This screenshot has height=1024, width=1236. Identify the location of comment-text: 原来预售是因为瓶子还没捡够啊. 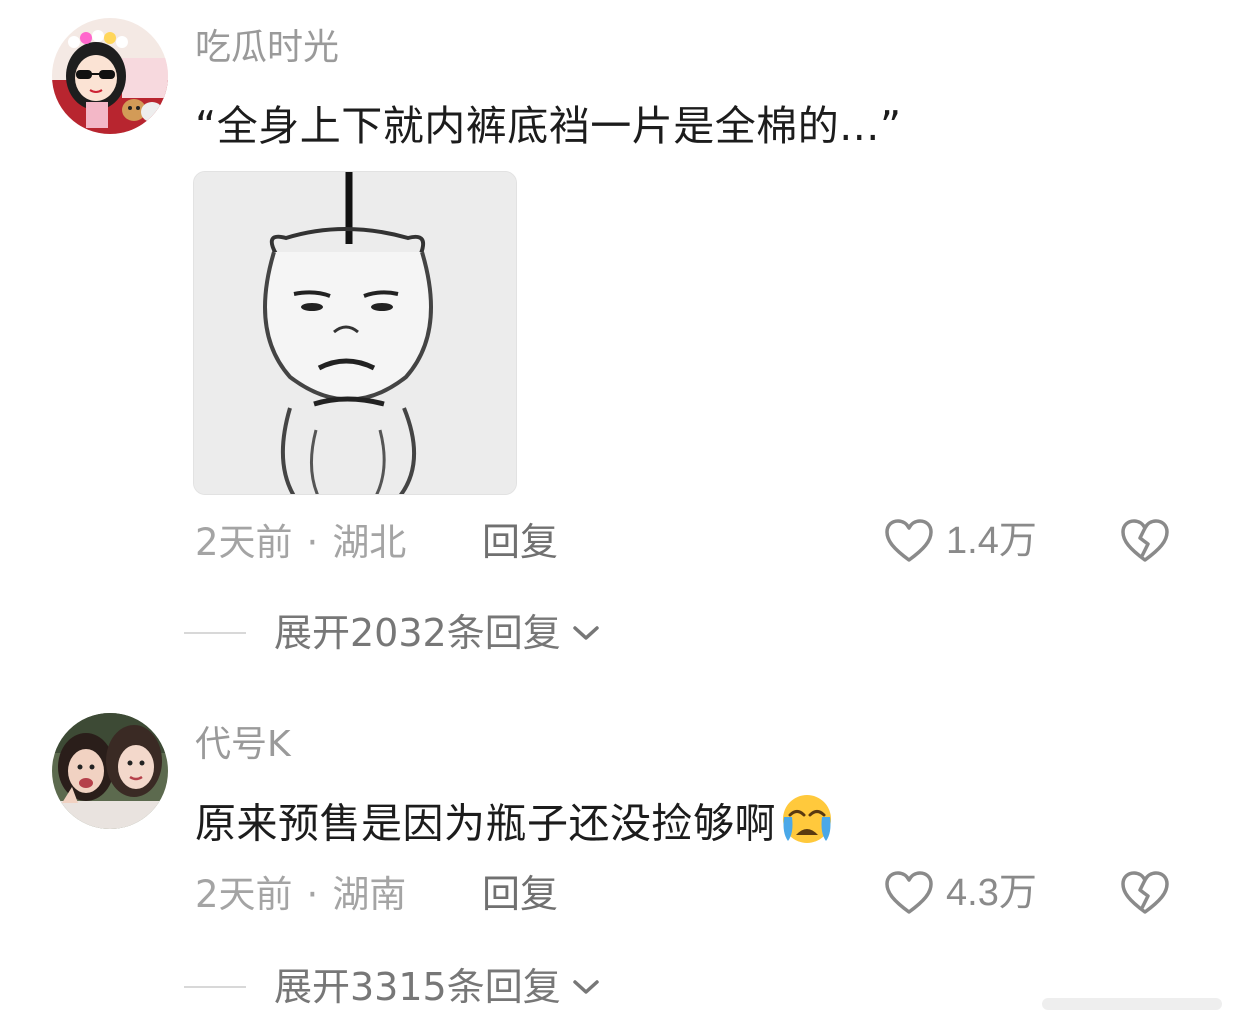
(515, 825).